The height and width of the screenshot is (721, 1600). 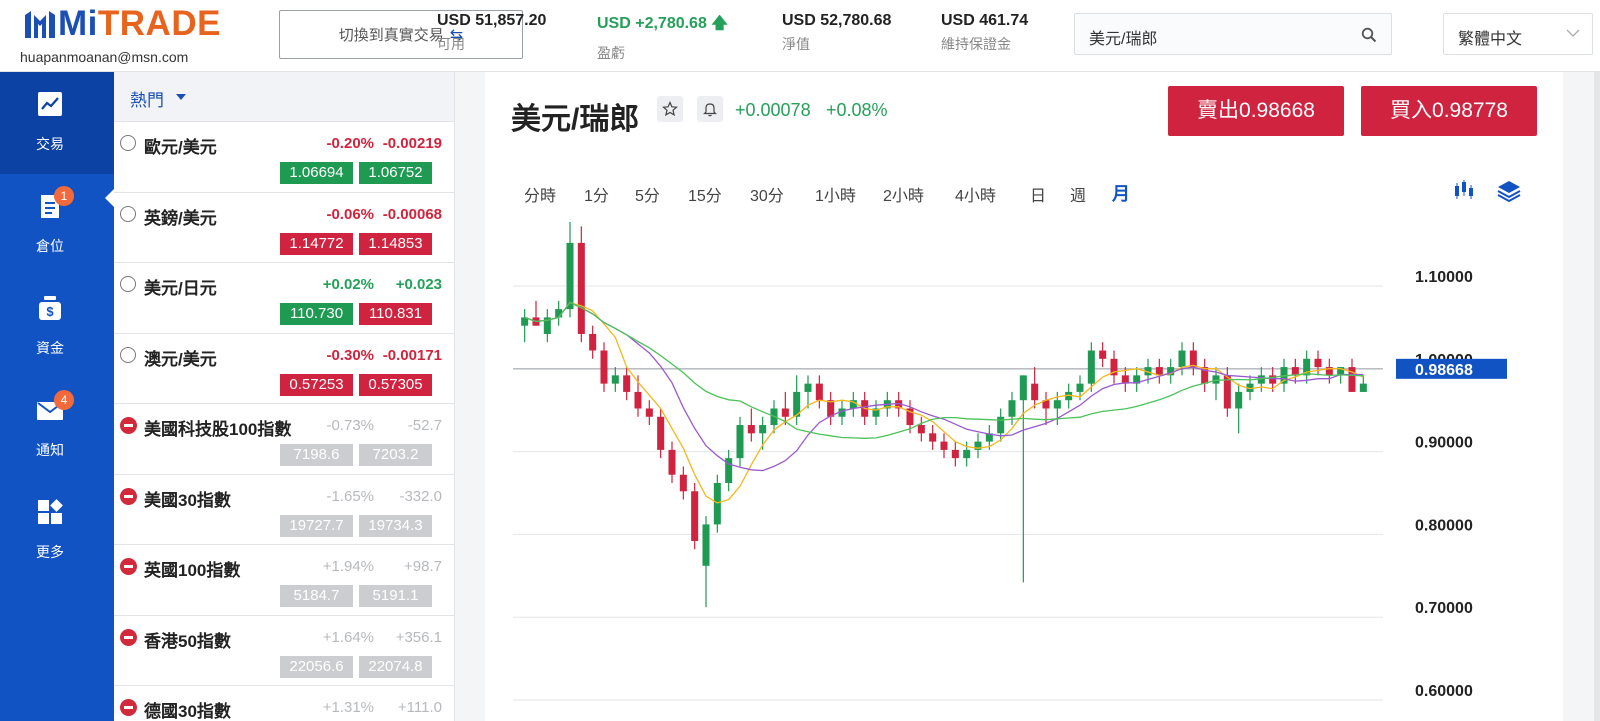 What do you see at coordinates (705, 194) in the screenshot?
I see `tab-timeframe: 15分` at bounding box center [705, 194].